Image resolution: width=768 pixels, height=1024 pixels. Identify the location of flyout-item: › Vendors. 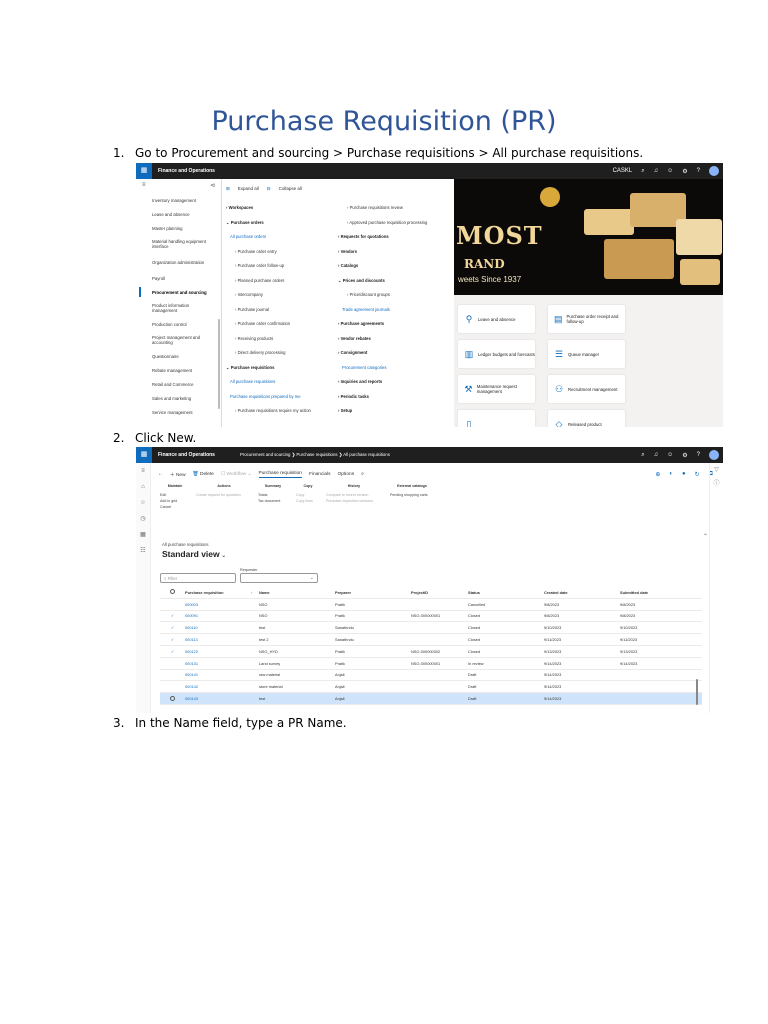
(382, 252).